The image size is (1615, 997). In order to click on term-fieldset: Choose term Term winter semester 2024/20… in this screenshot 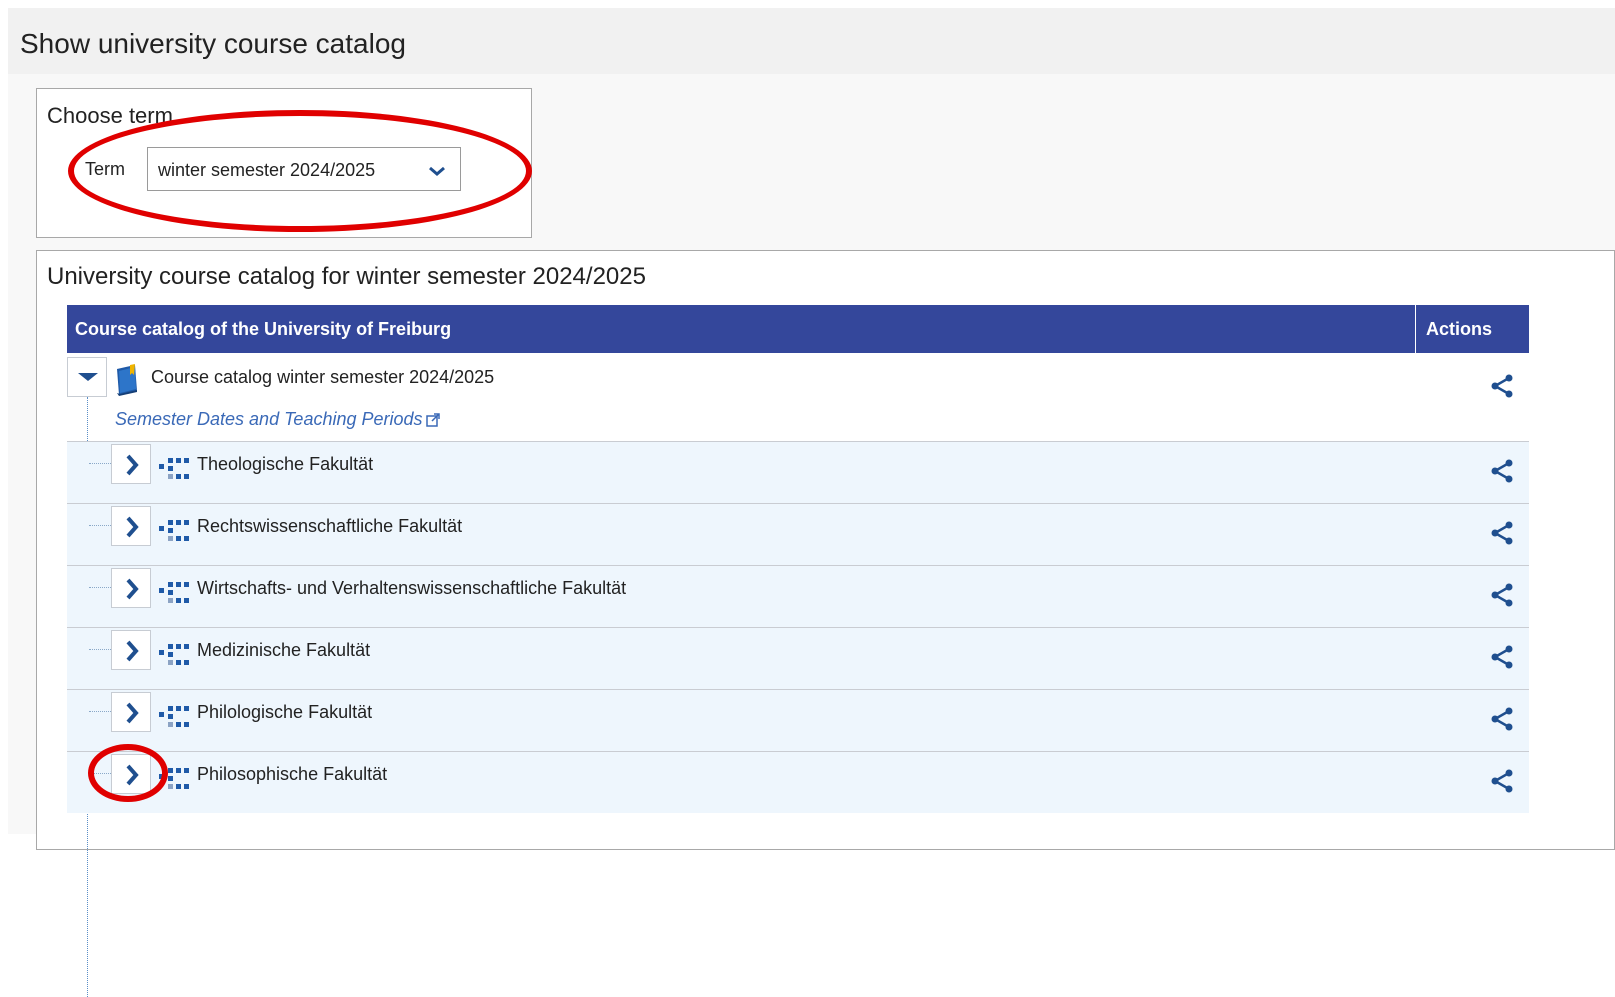, I will do `click(284, 163)`.